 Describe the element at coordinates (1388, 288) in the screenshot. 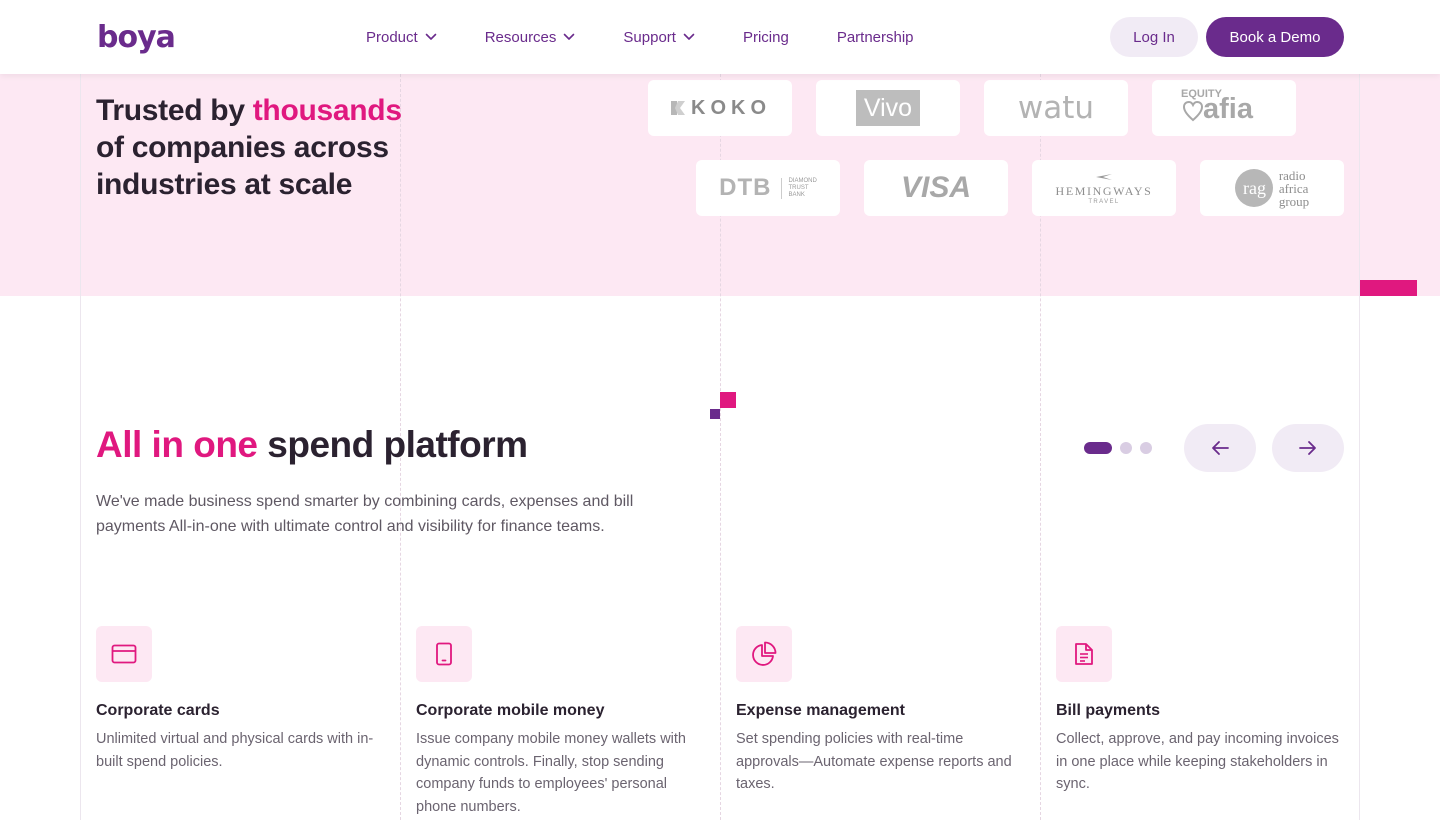

I see `decor-pink-block` at that location.